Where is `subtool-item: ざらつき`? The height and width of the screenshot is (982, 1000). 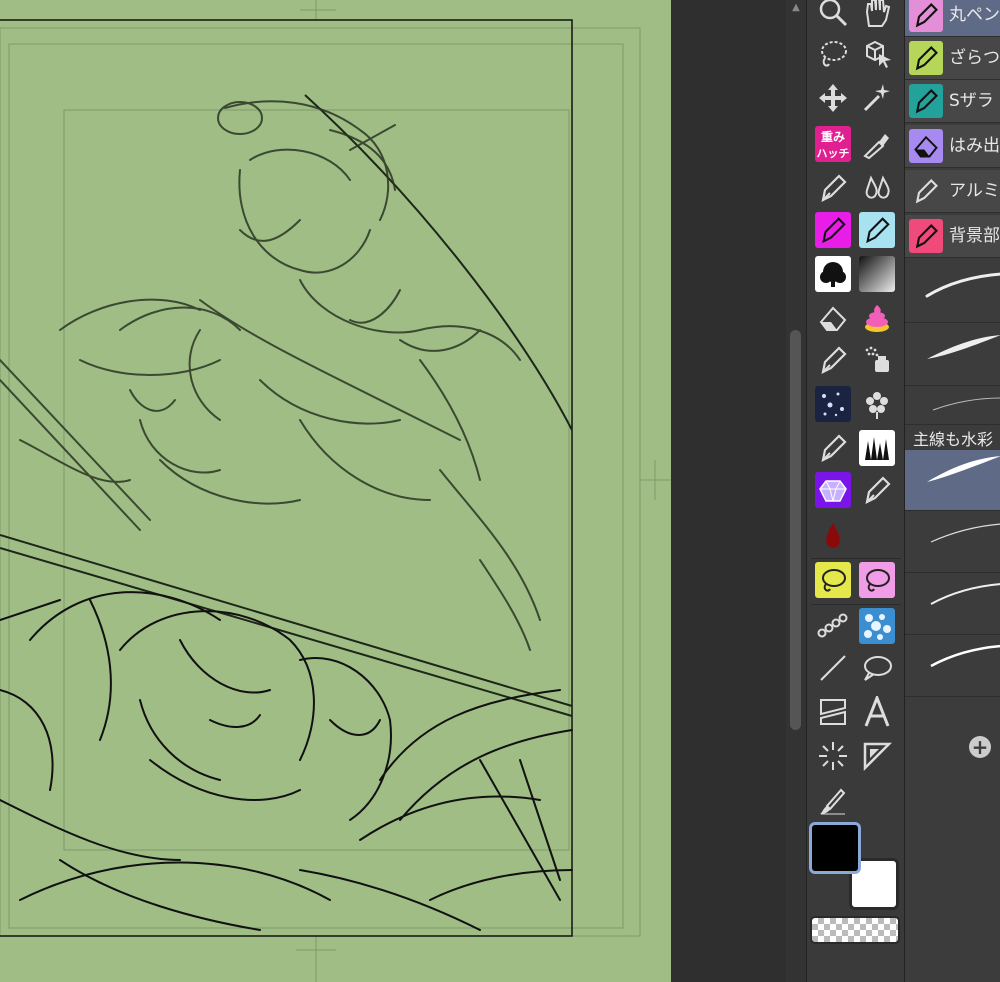
subtool-item: ざらつき is located at coordinates (952, 58).